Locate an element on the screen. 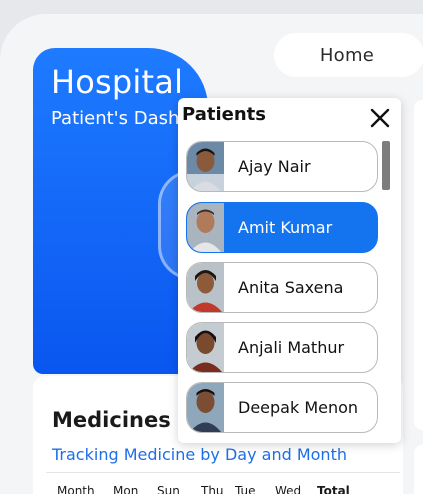 The width and height of the screenshot is (423, 494). column-header: Tue is located at coordinates (245, 489).